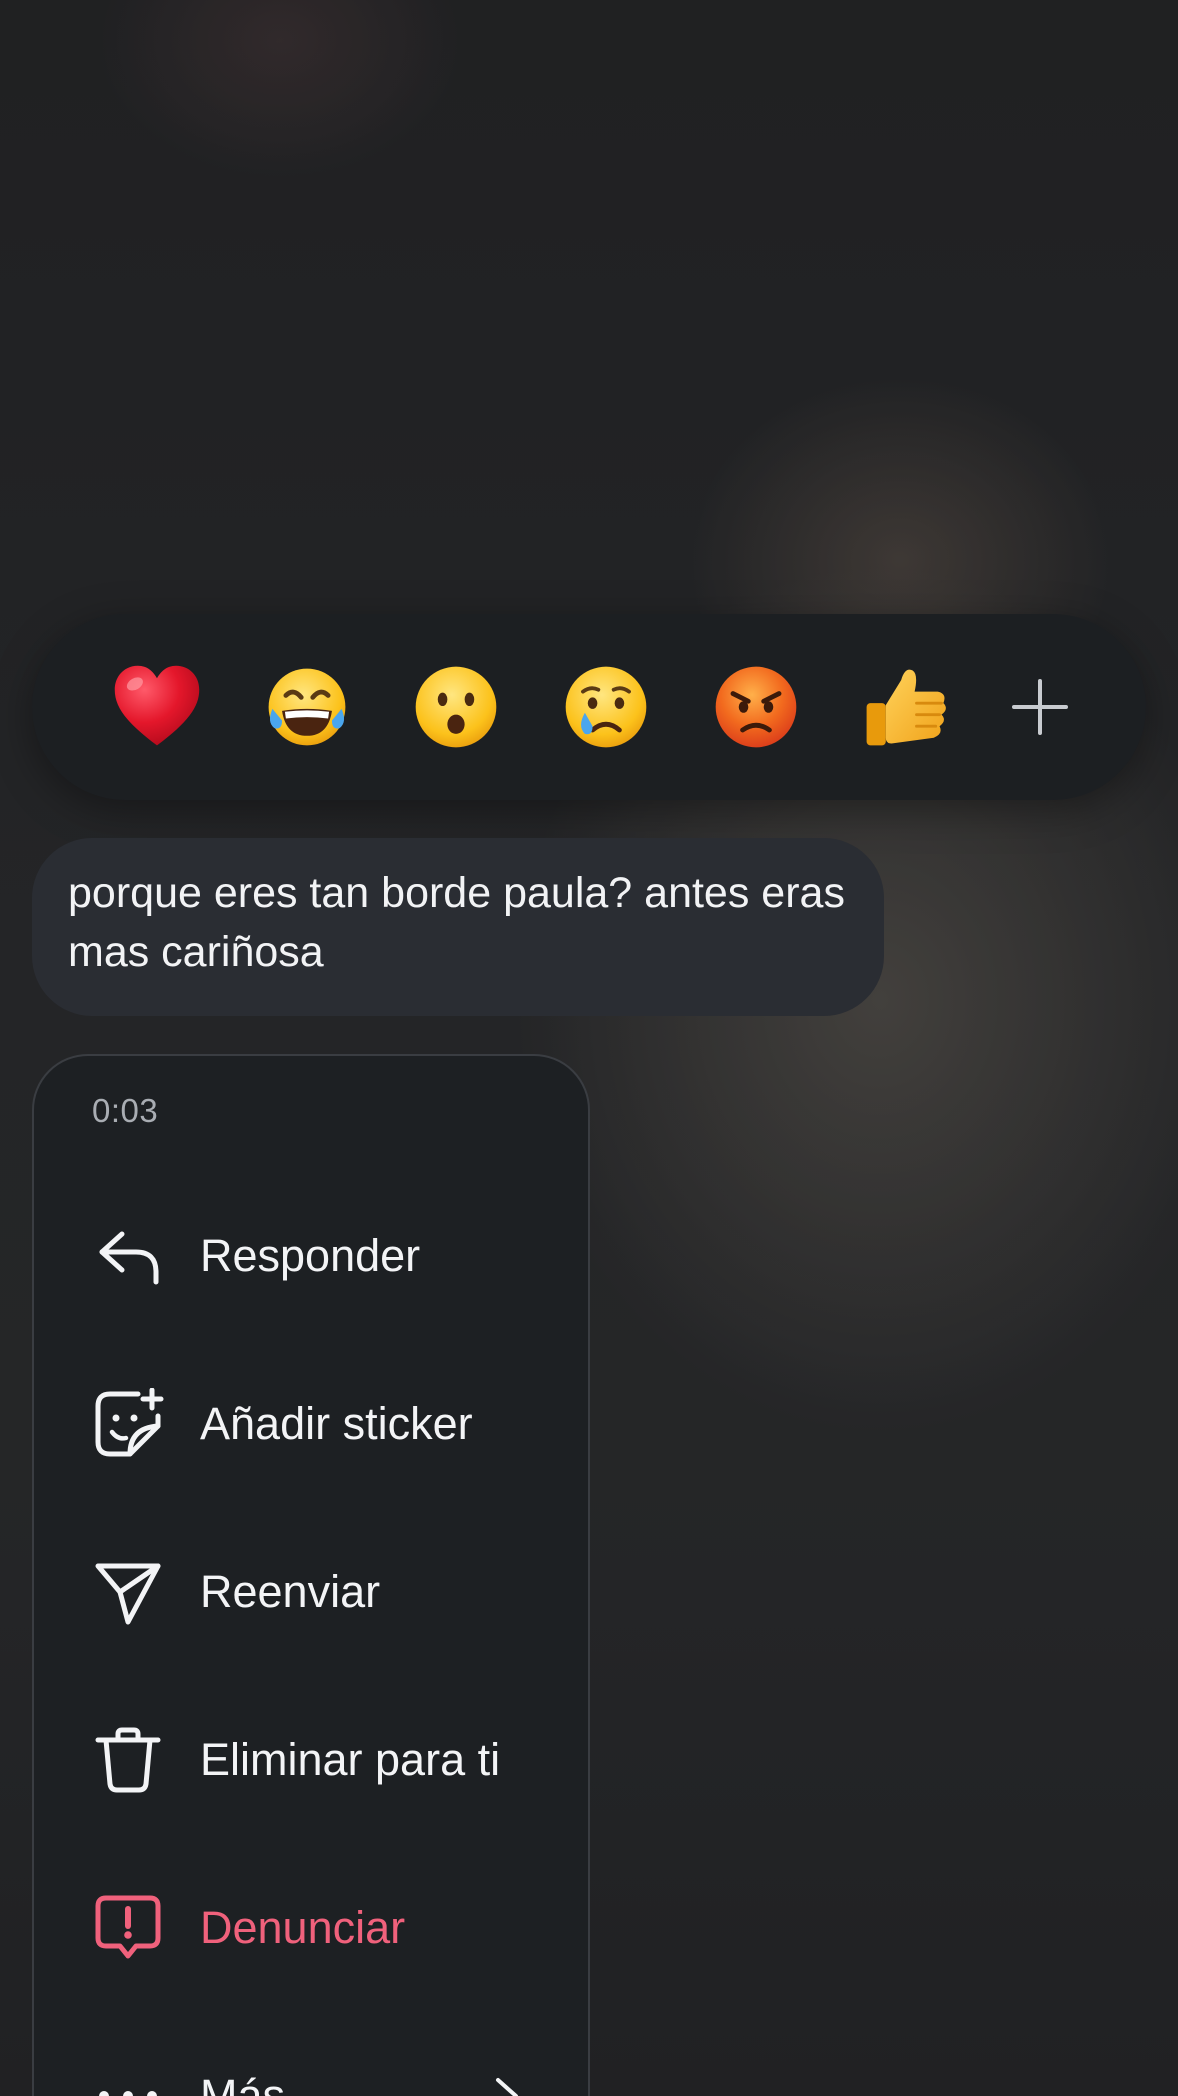 The height and width of the screenshot is (2096, 1178). What do you see at coordinates (128, 2078) in the screenshot?
I see `more-dots-icon` at bounding box center [128, 2078].